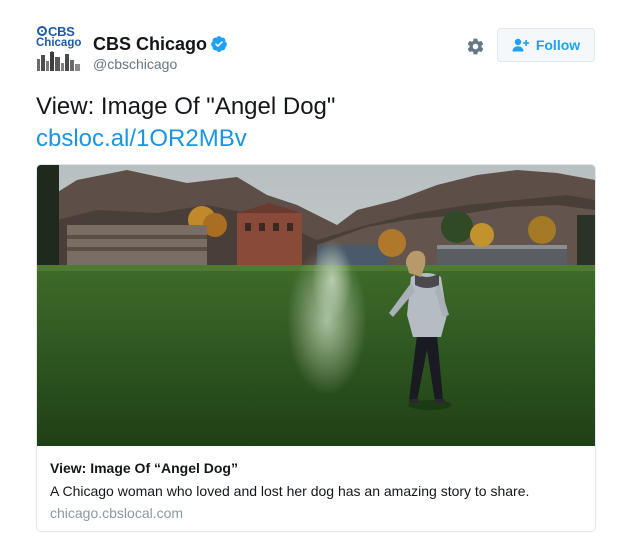  What do you see at coordinates (219, 44) in the screenshot?
I see `verified-badge-icon` at bounding box center [219, 44].